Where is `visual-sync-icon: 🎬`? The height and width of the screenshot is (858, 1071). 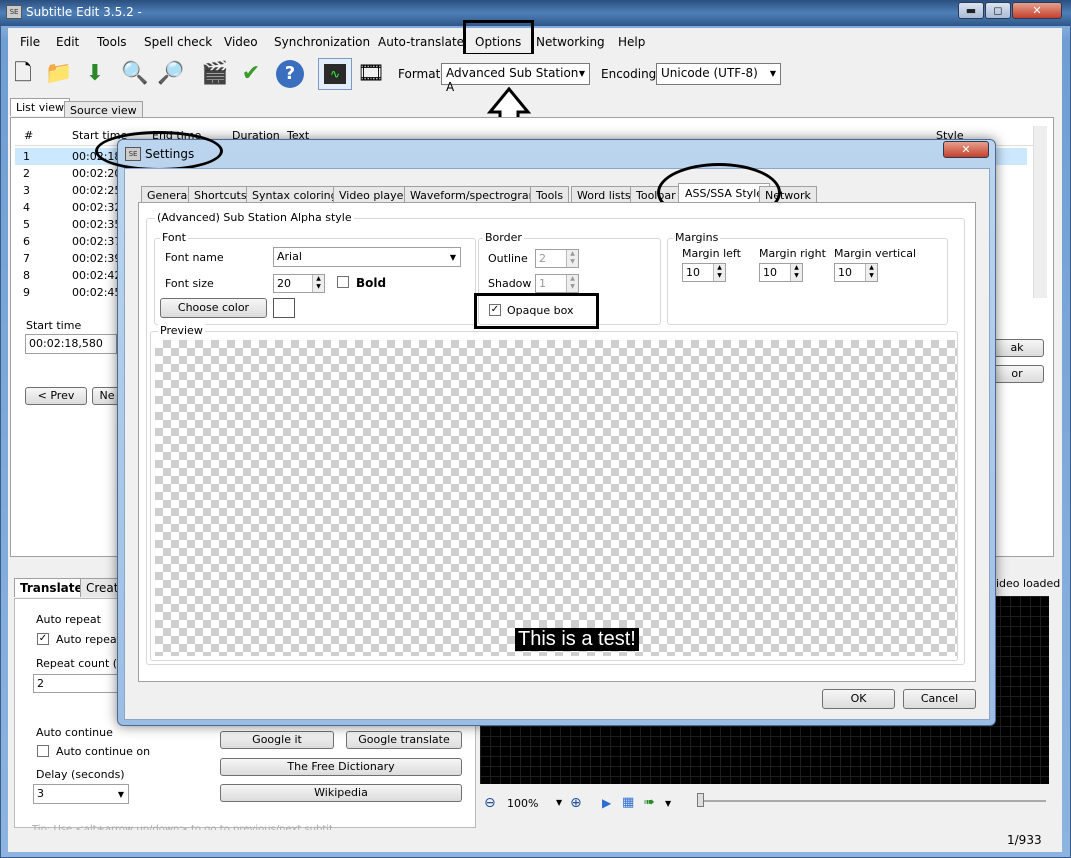
visual-sync-icon: 🎬 is located at coordinates (215, 74).